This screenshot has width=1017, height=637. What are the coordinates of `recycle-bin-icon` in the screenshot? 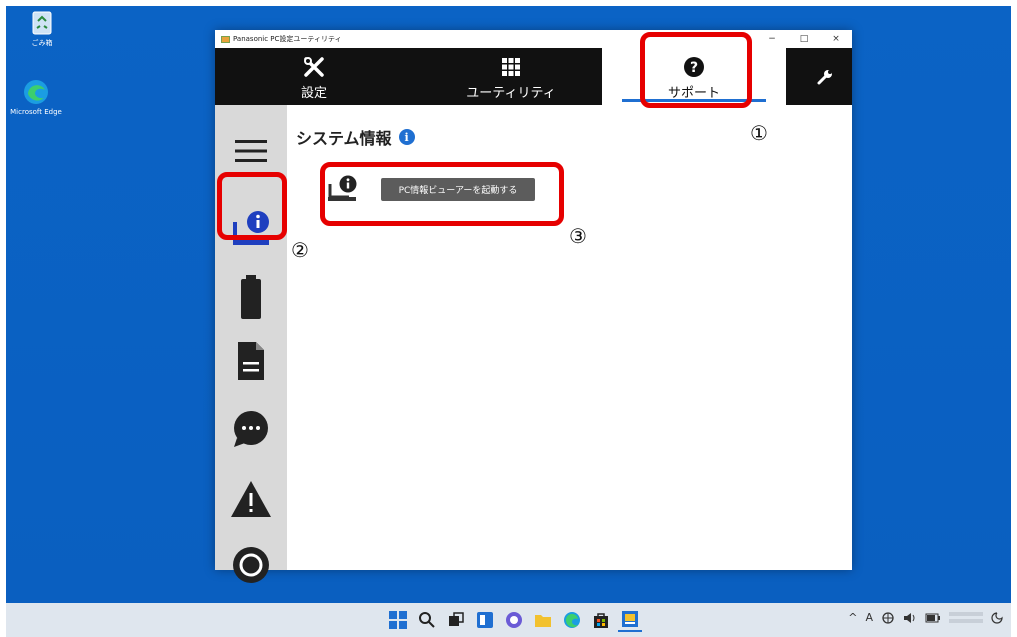 It's located at (42, 22).